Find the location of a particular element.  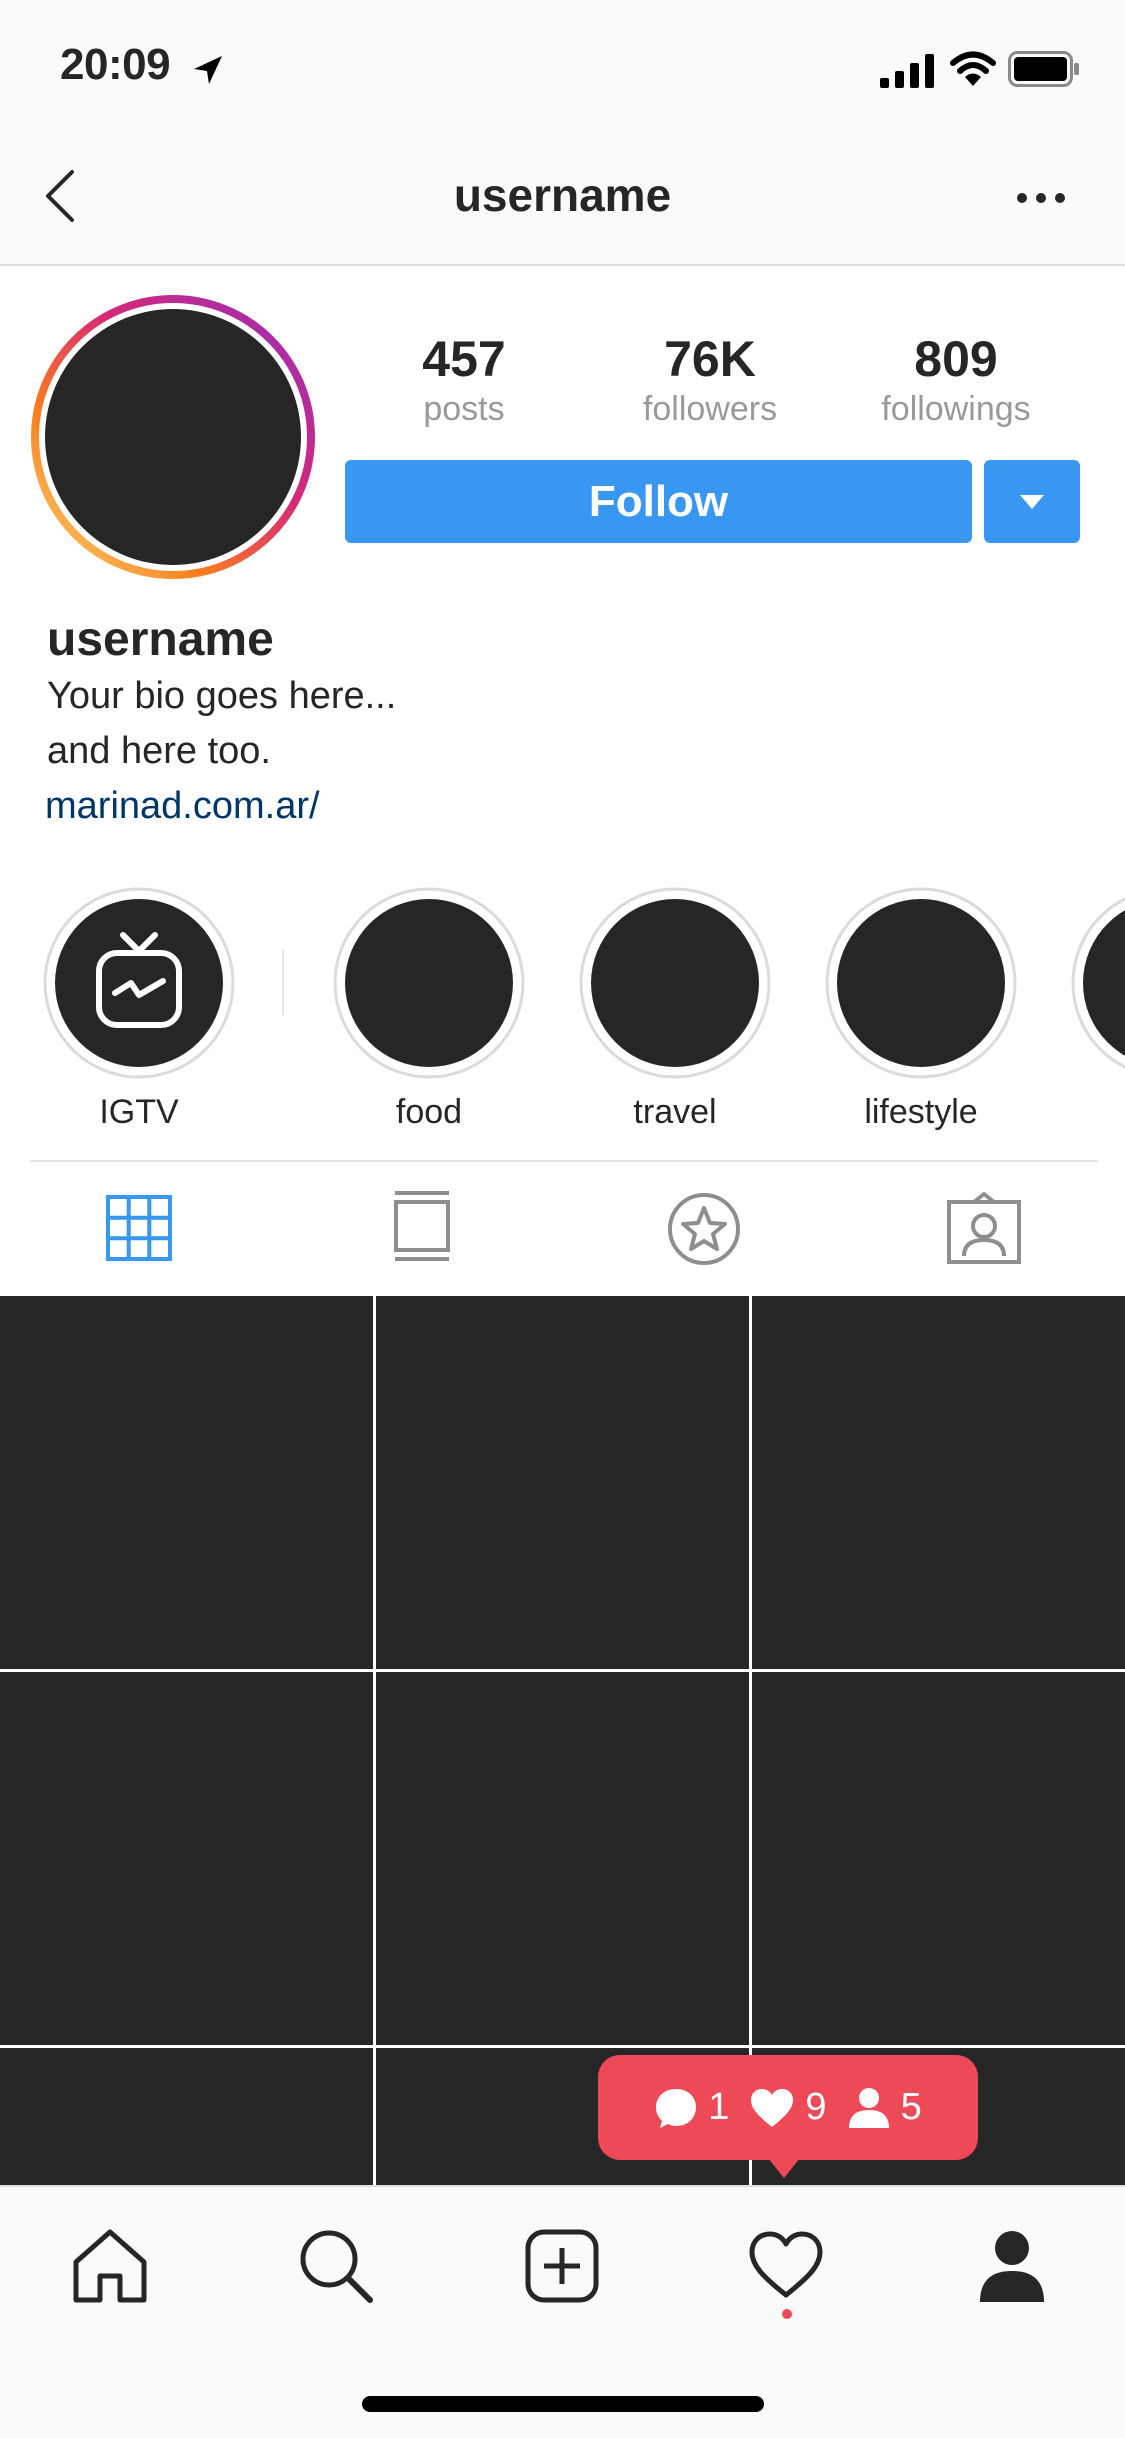

activity-dot is located at coordinates (787, 2314).